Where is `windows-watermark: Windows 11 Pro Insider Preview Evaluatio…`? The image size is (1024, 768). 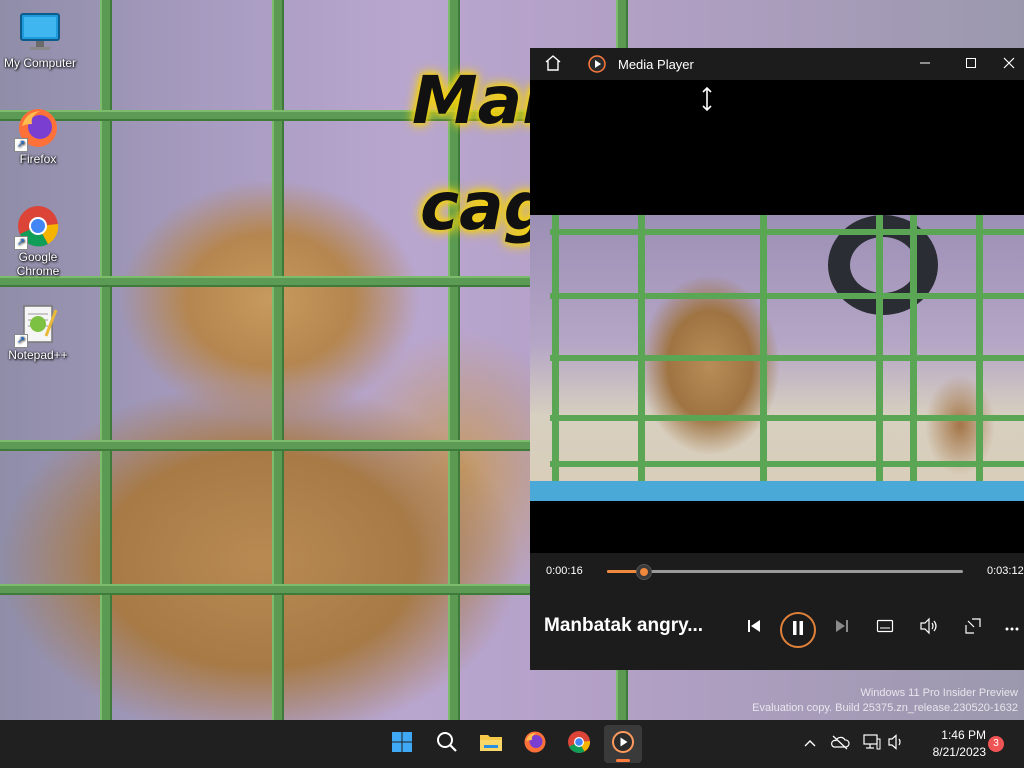
windows-watermark: Windows 11 Pro Insider Preview Evaluatio… is located at coordinates (885, 701).